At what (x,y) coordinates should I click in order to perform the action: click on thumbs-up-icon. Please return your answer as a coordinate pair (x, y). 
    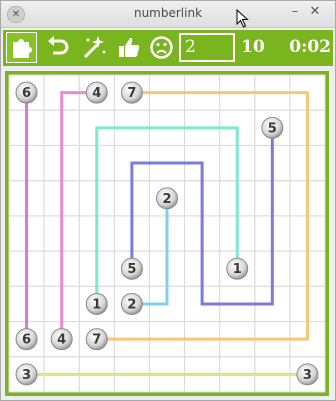
    Looking at the image, I should click on (129, 47).